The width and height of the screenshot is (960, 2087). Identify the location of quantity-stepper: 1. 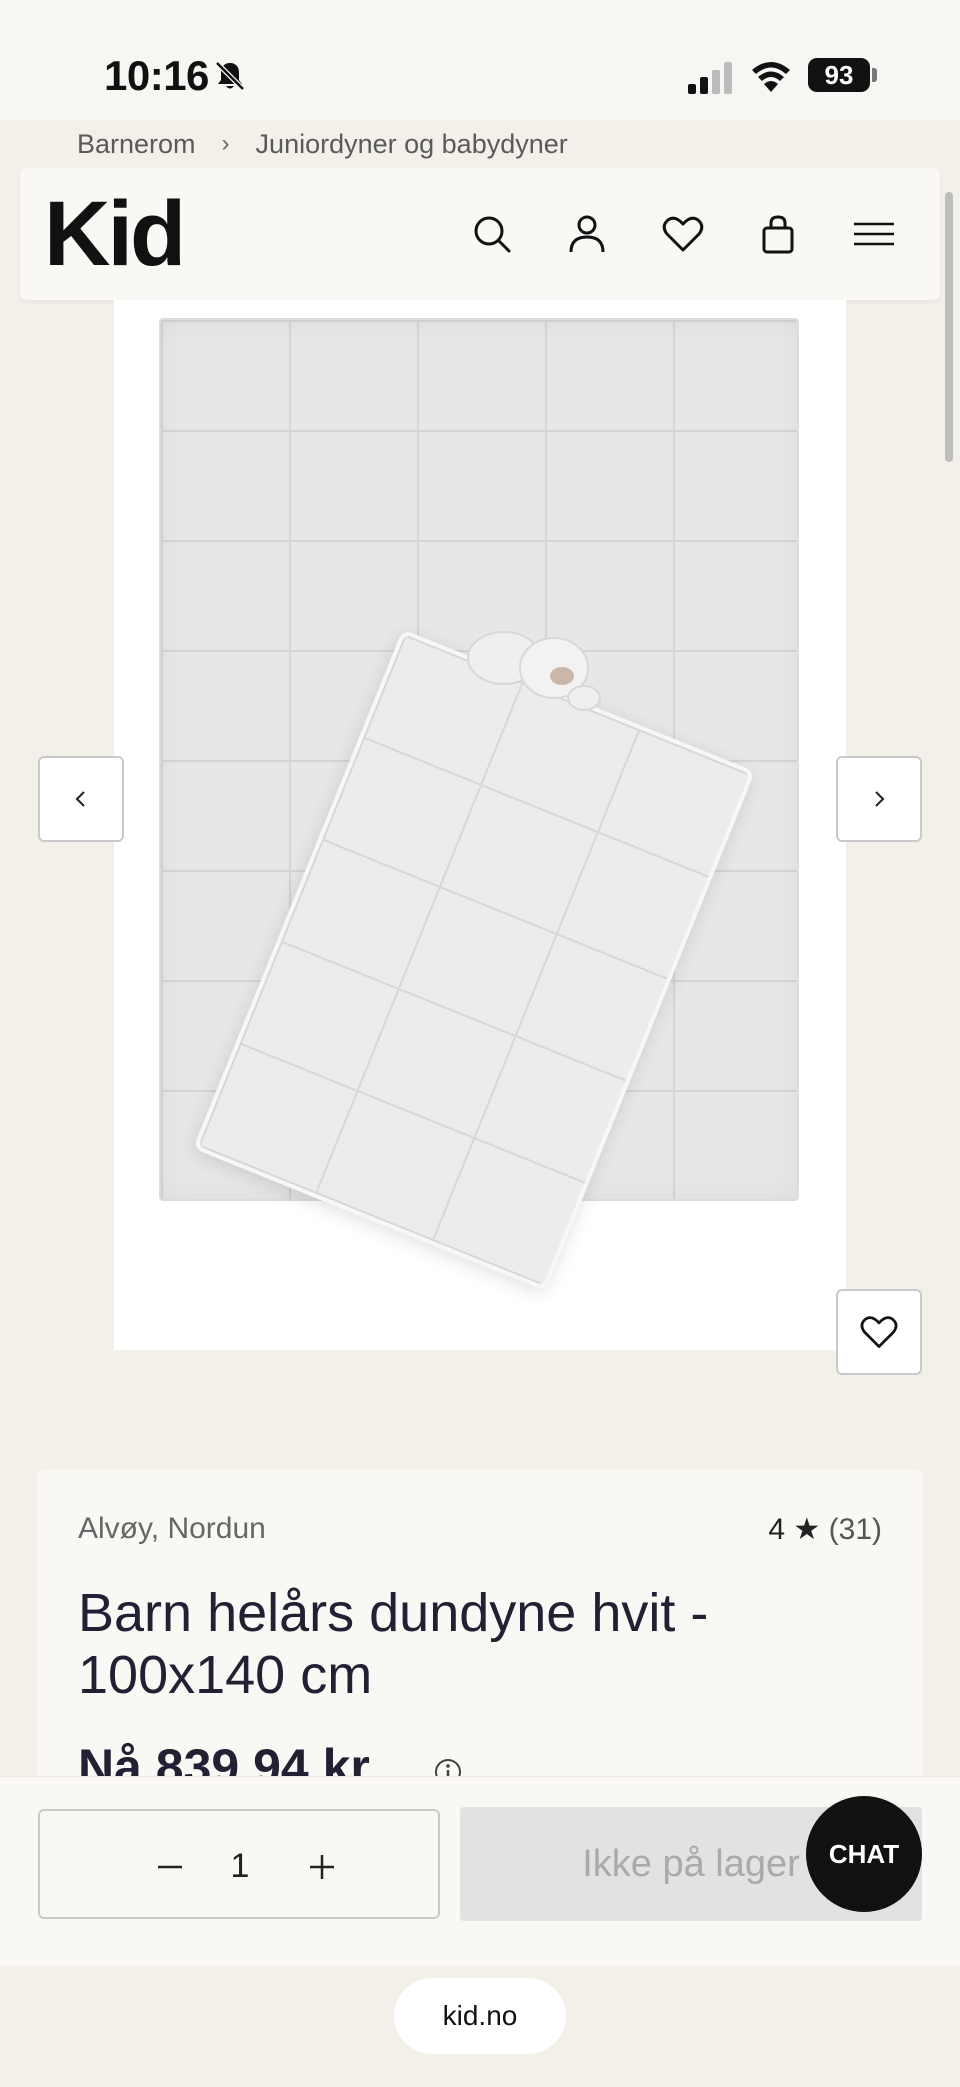
(239, 1864).